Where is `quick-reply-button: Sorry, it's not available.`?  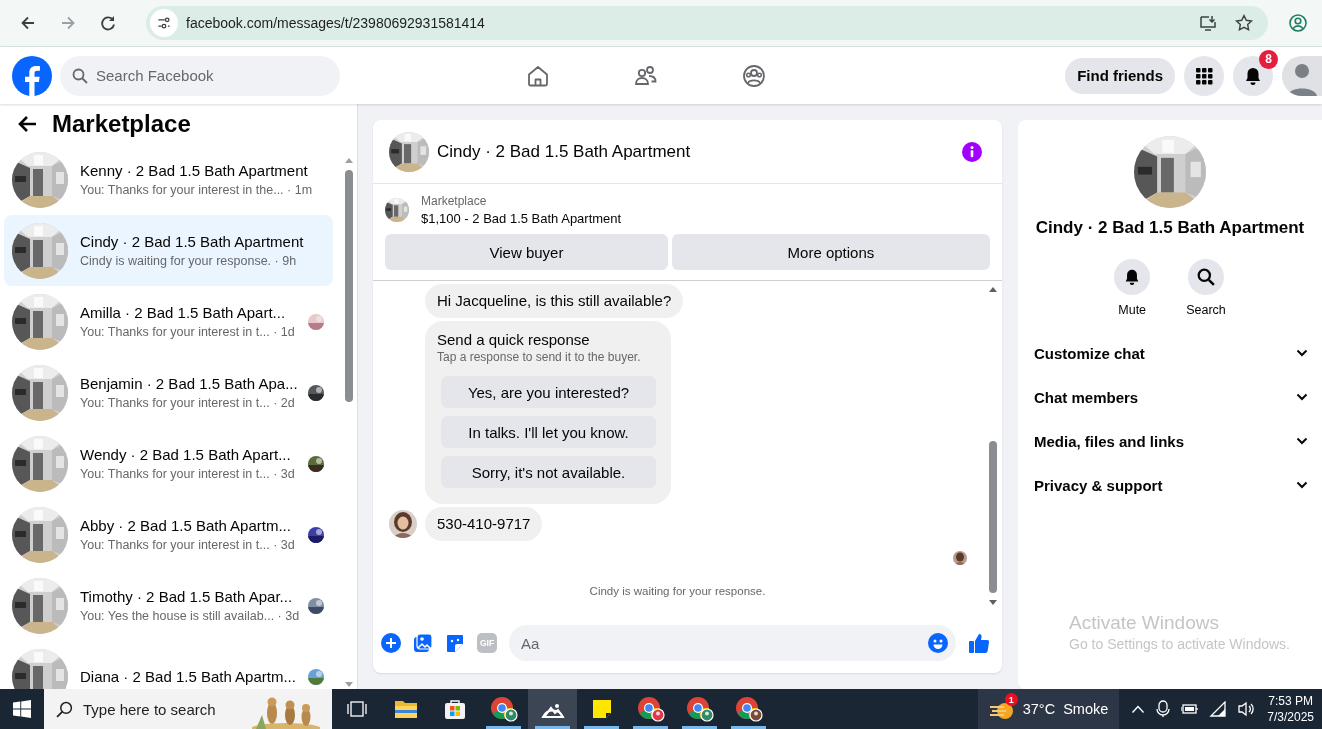
quick-reply-button: Sorry, it's not available. is located at coordinates (548, 472).